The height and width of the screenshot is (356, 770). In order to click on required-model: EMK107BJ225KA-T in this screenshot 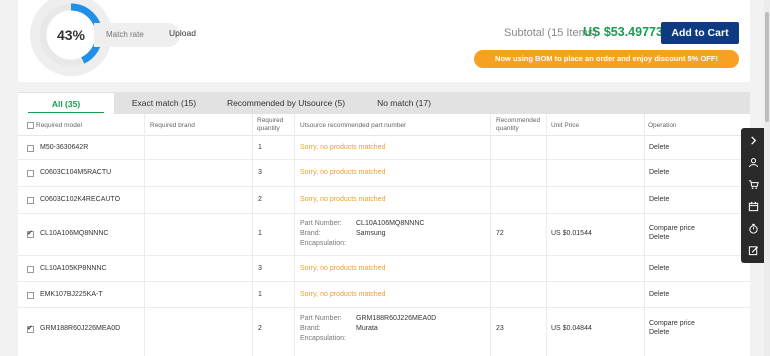, I will do `click(71, 294)`.